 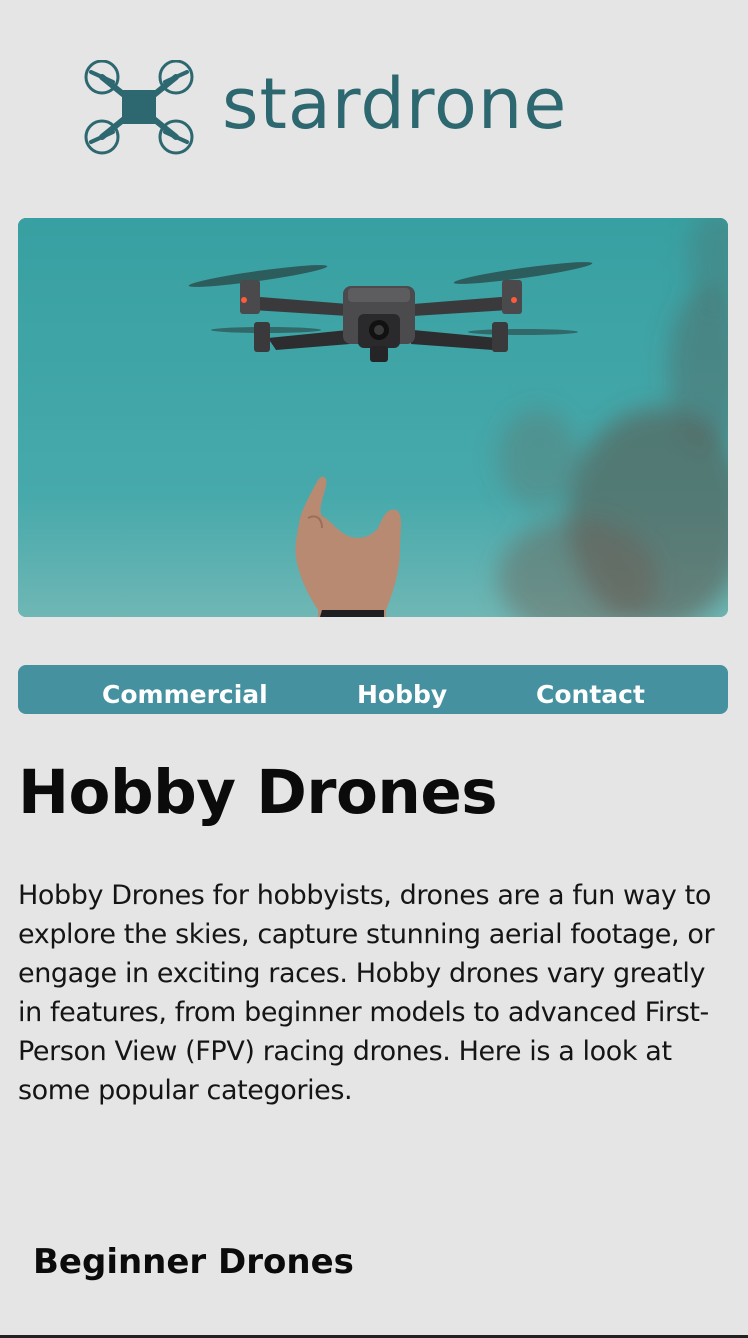 I want to click on site-logo: stardrone, so click(x=362, y=108).